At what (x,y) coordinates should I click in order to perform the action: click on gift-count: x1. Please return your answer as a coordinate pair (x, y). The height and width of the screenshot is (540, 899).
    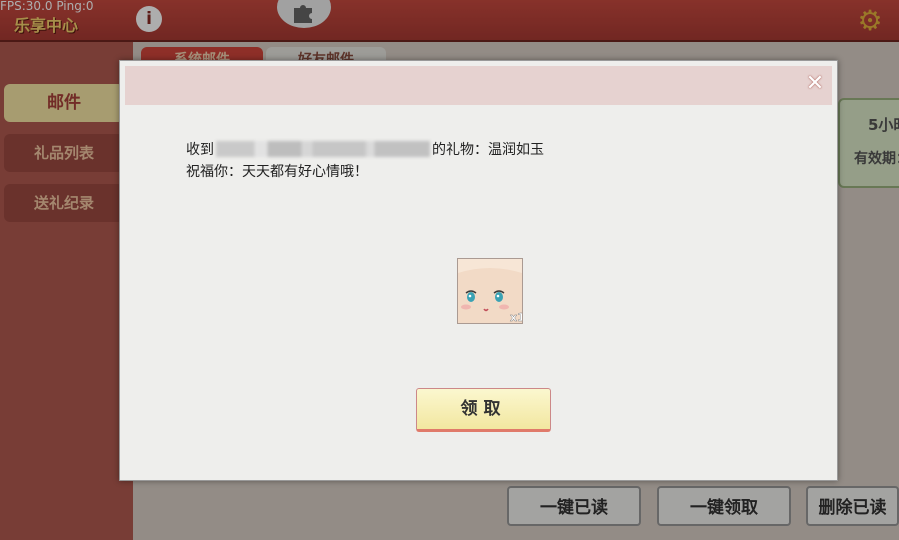
    Looking at the image, I should click on (516, 317).